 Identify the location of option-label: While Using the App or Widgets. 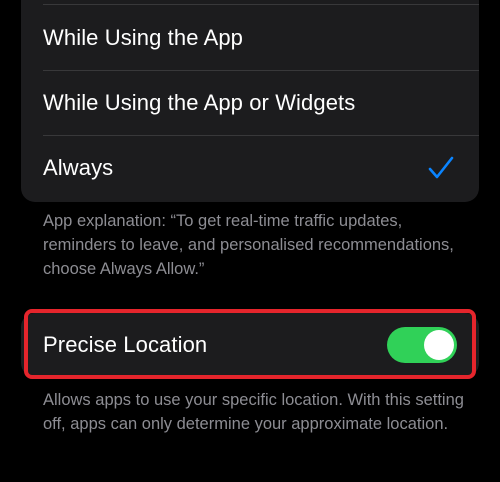
(199, 102).